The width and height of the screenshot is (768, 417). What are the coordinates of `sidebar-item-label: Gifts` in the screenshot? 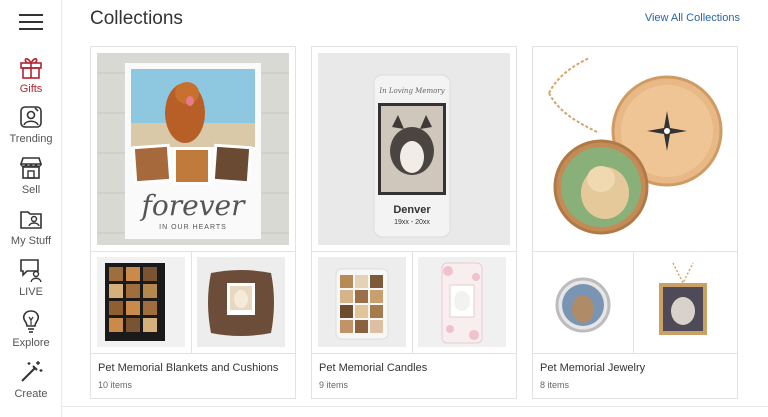 It's located at (31, 89).